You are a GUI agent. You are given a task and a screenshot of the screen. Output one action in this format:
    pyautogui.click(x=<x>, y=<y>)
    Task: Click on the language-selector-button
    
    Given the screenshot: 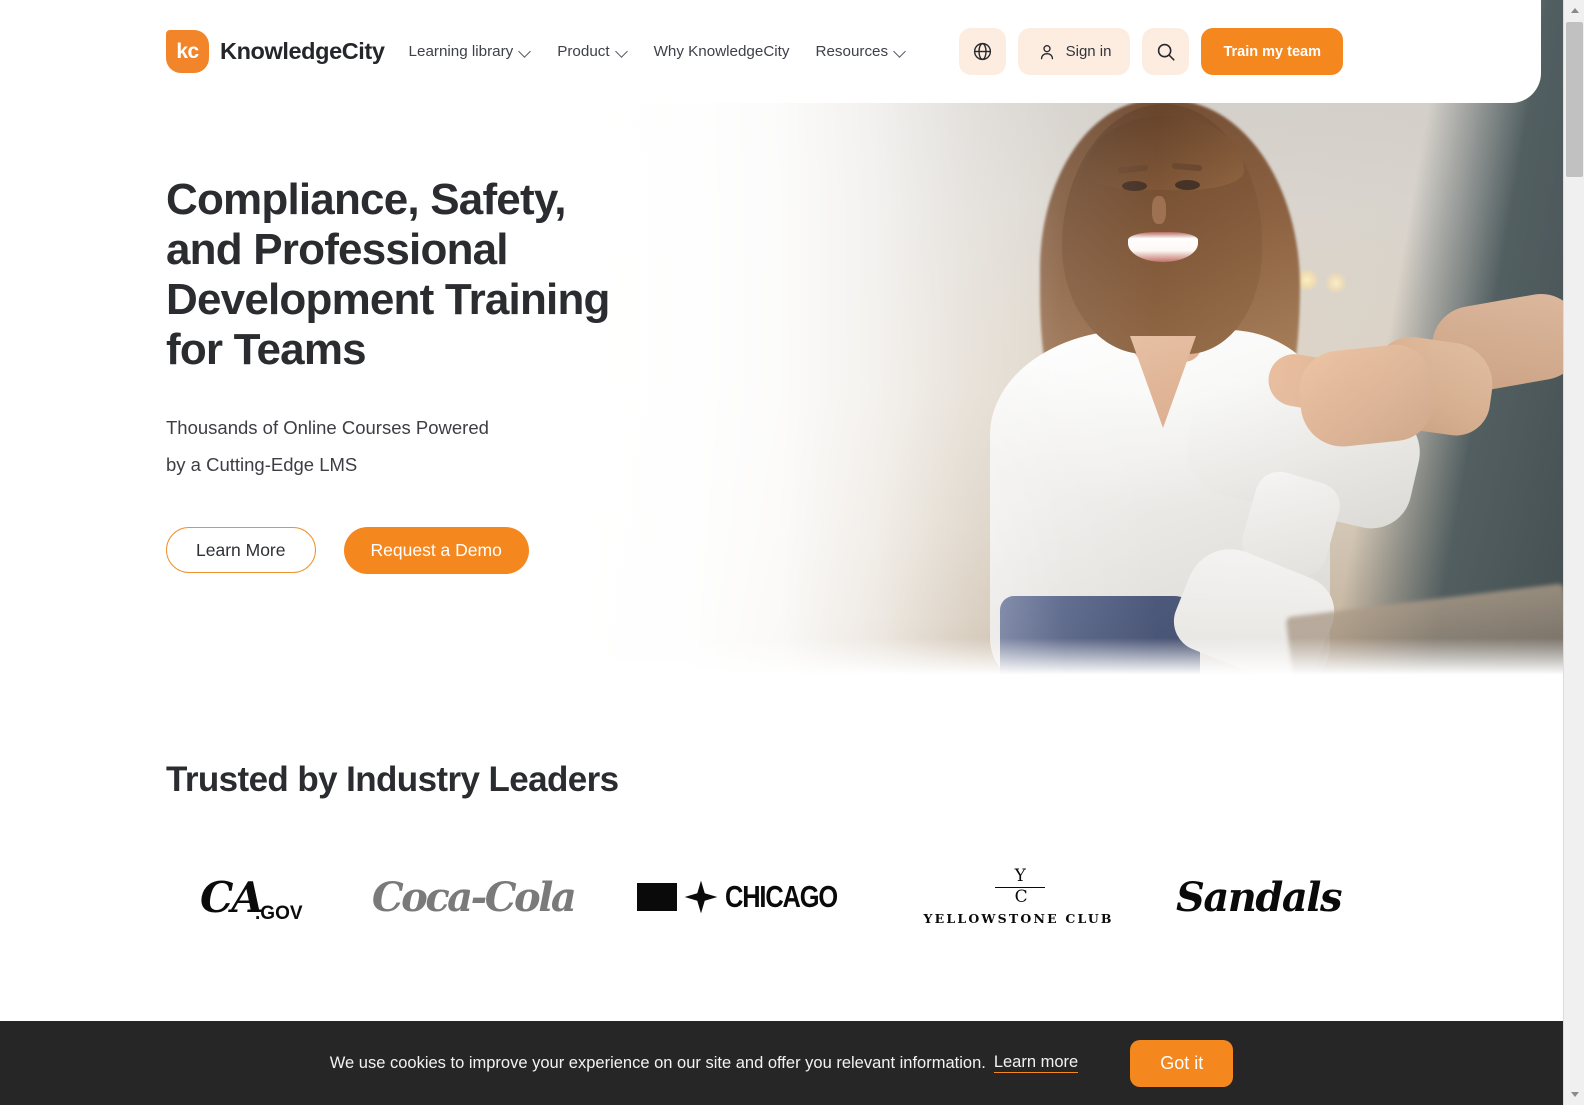 What is the action you would take?
    pyautogui.click(x=982, y=51)
    